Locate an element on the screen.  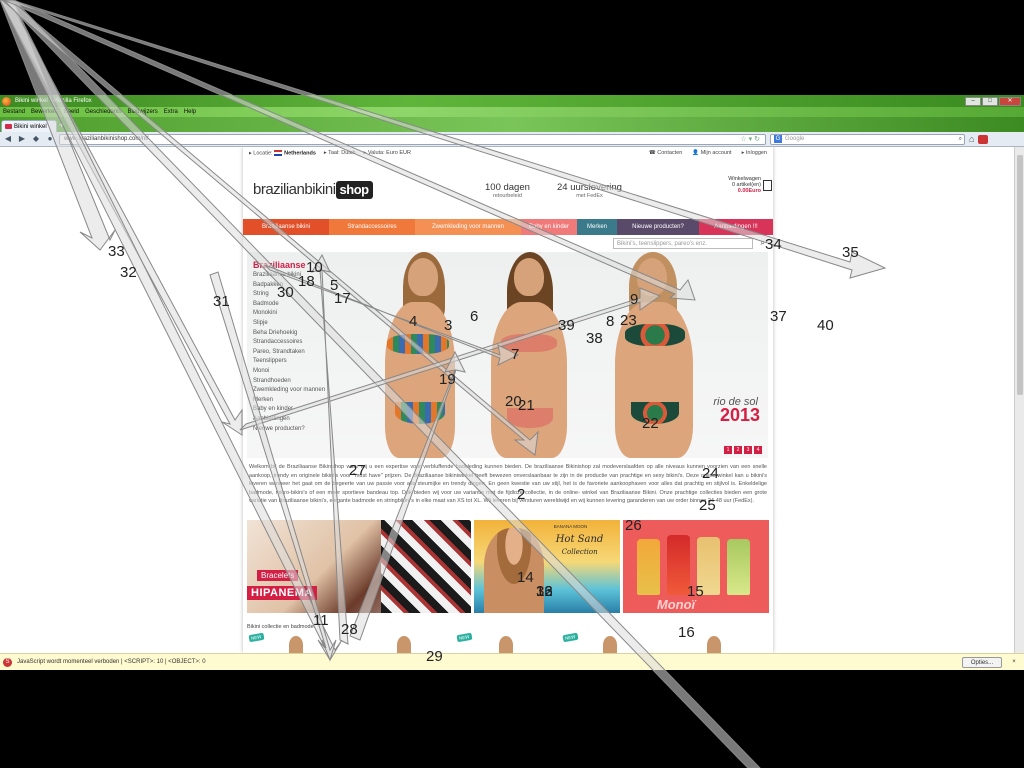
account-link: 👤 Mijn account is located at coordinates (711, 153).